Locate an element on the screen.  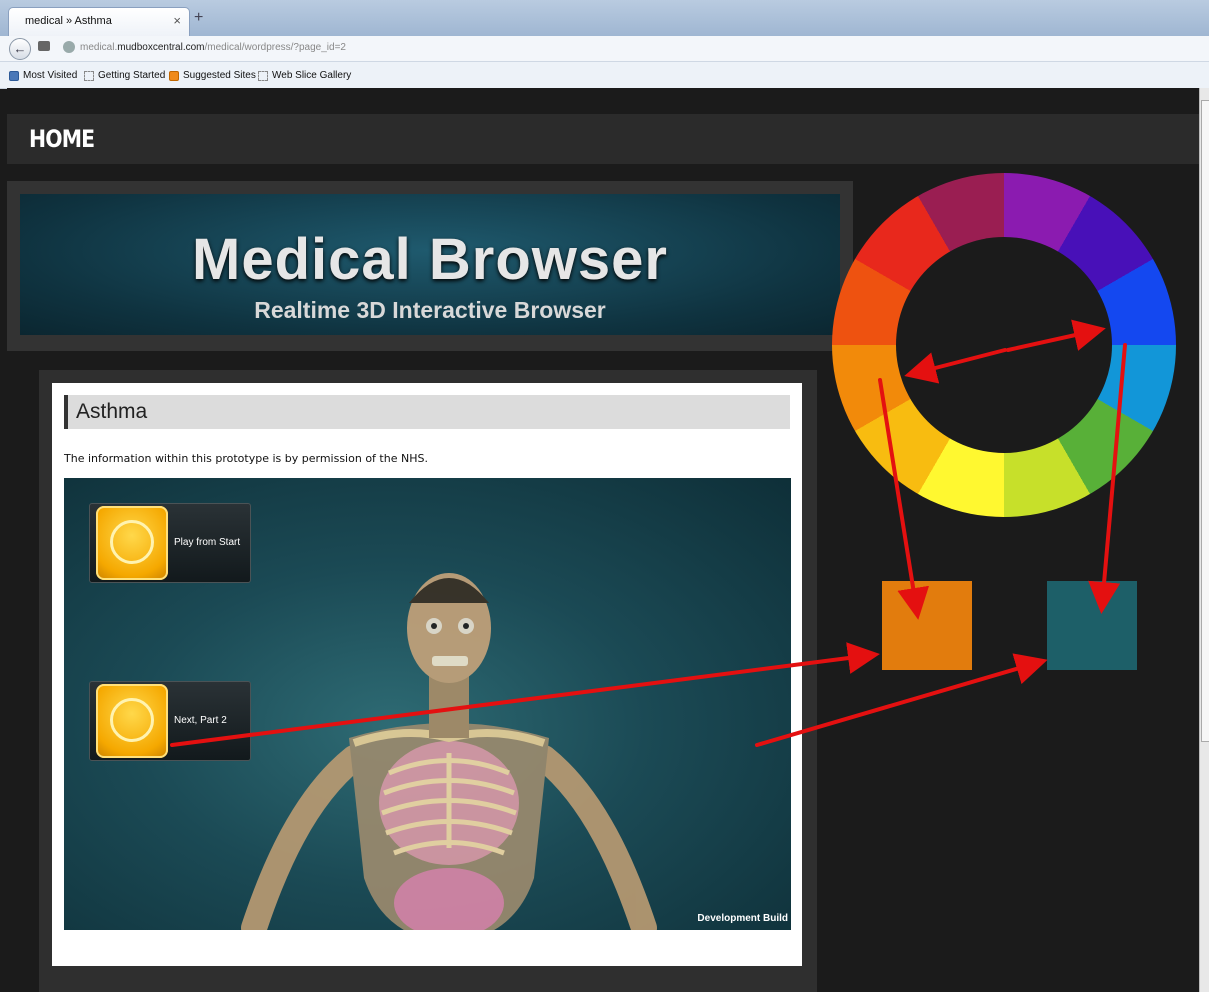
bookmark-getting-started: Getting Started is located at coordinates (124, 75).